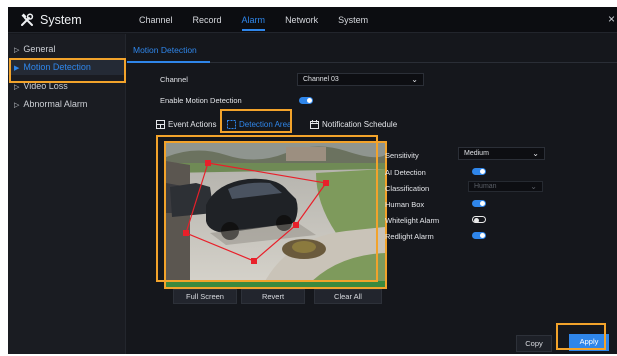  I want to click on tab-notification-schedule: Notification Schedule, so click(353, 124).